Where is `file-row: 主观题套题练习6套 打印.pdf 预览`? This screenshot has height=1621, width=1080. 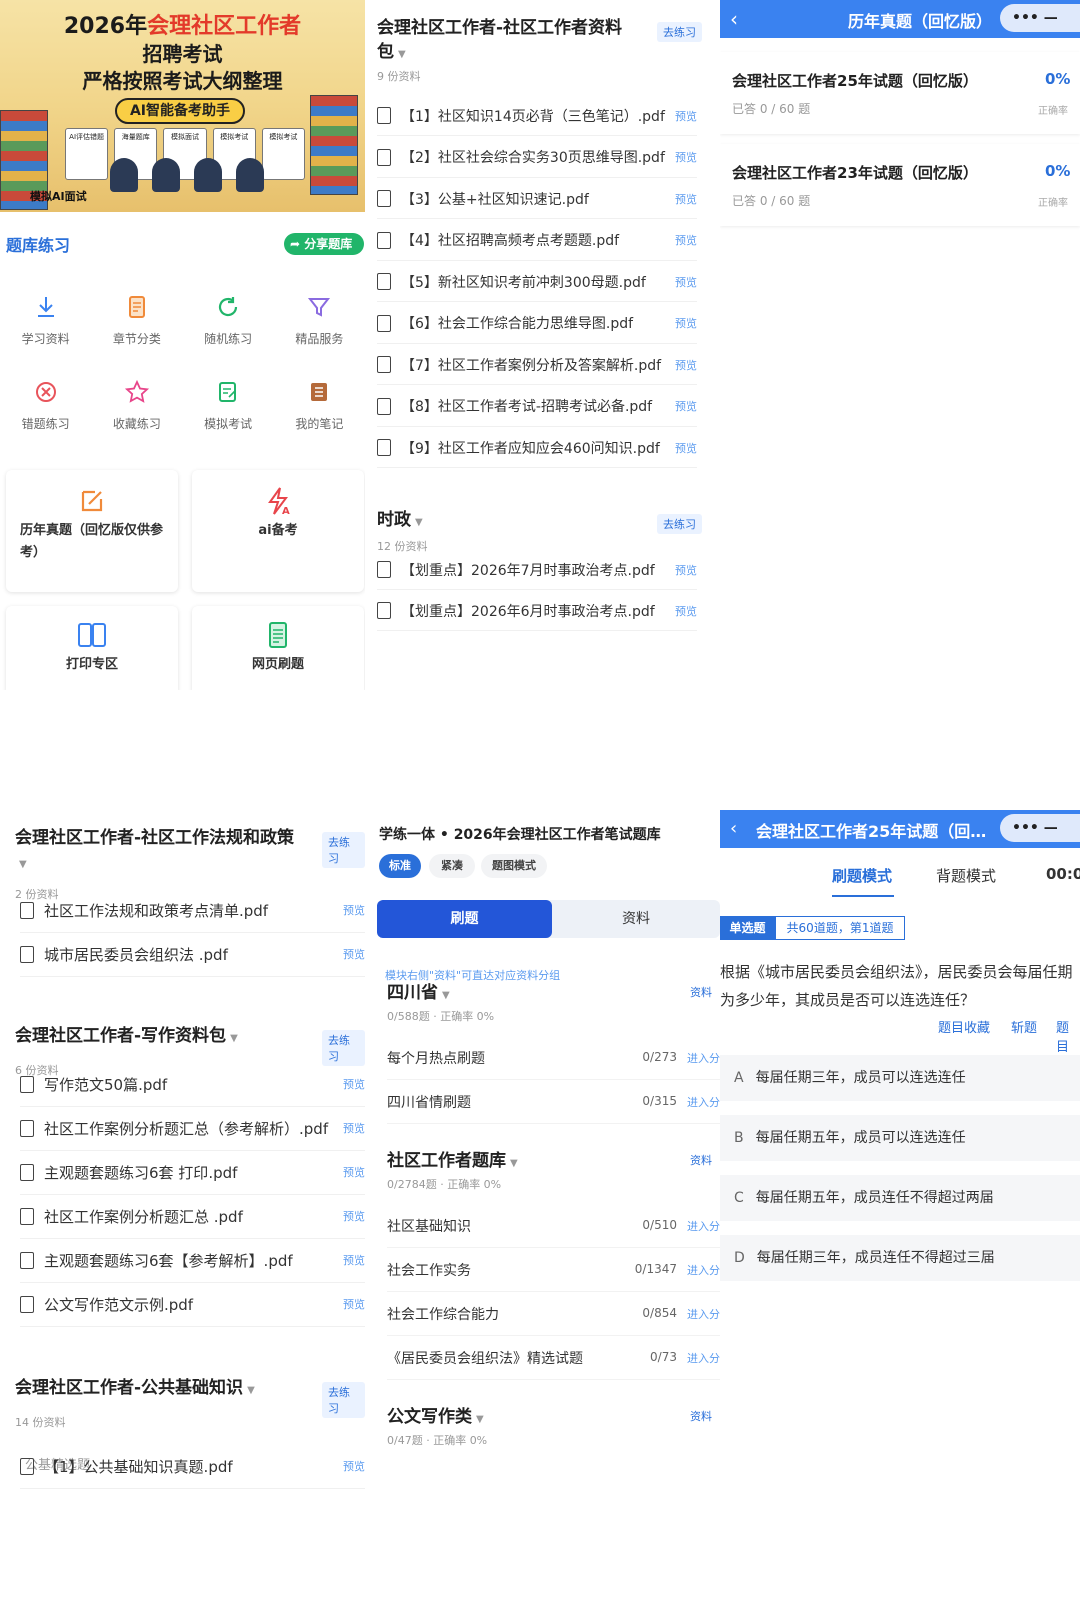
file-row: 主观题套题练习6套 打印.pdf 预览 is located at coordinates (192, 1172).